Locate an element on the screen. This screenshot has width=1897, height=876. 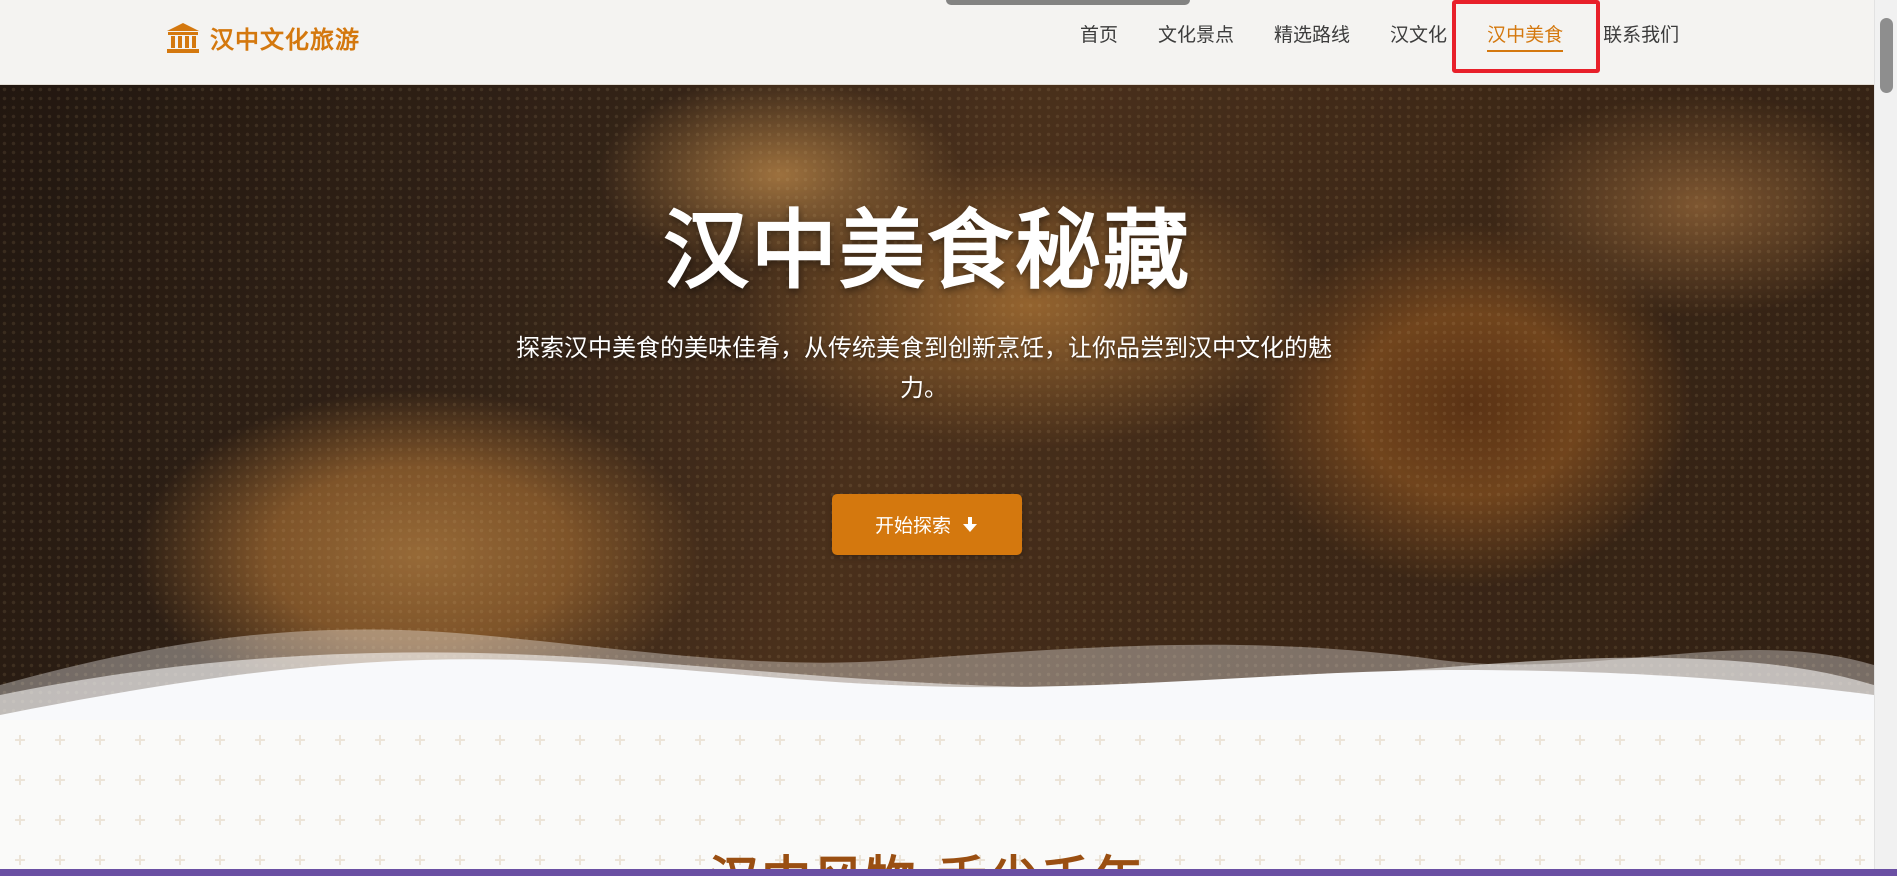
main-nav: 首页 文化景点 精选路线 汉文化 汉中美食 联系我们 is located at coordinates (1379, 36).